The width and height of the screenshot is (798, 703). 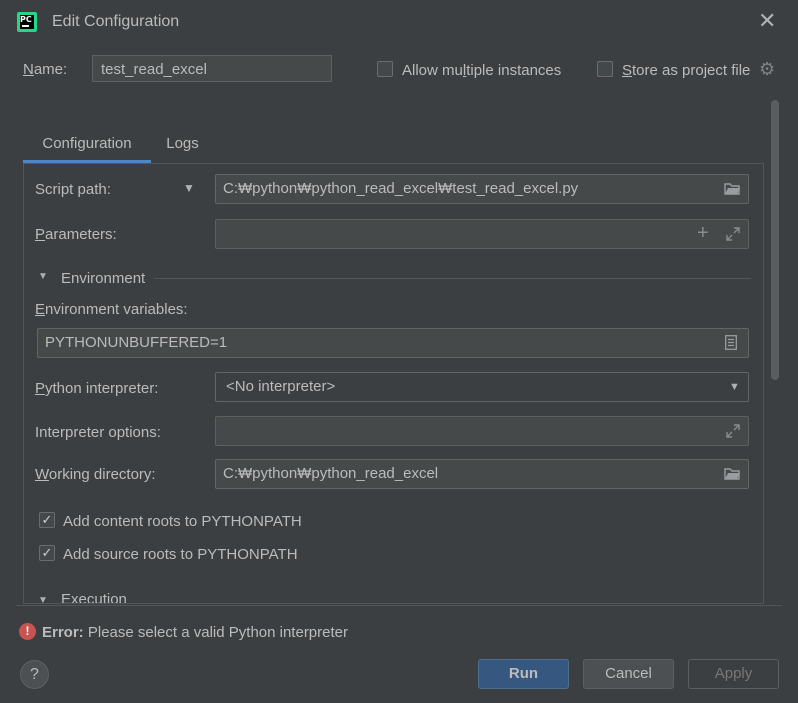 What do you see at coordinates (482, 387) in the screenshot?
I see `python-interpreter-select: <No interpreter>` at bounding box center [482, 387].